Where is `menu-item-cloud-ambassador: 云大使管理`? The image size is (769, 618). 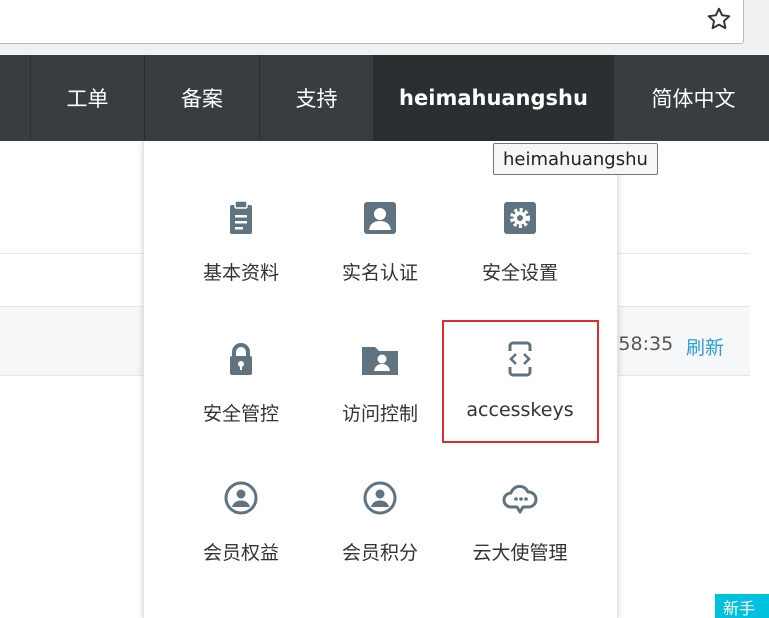
menu-item-cloud-ambassador: 云大使管理 is located at coordinates (520, 538).